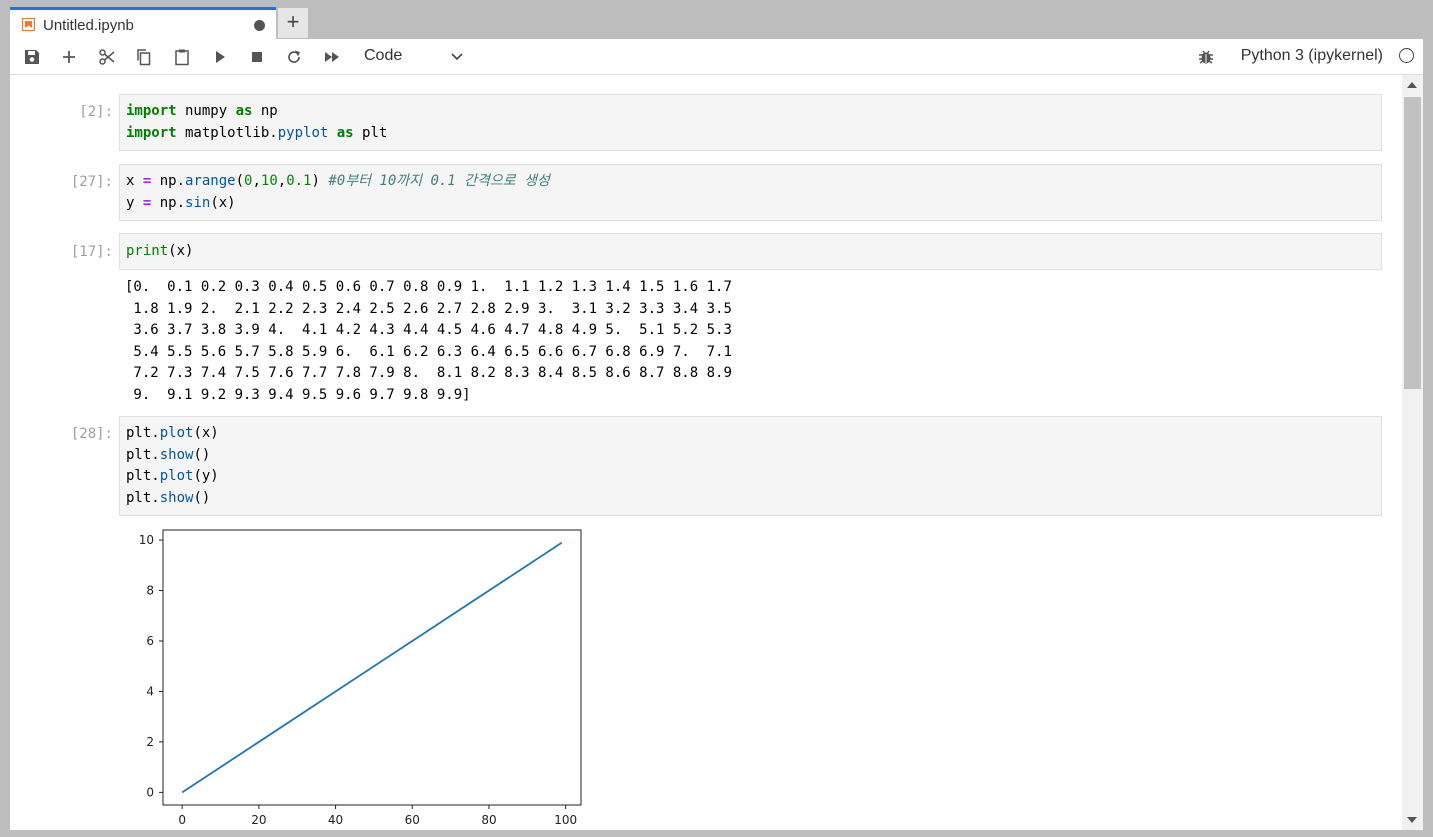  What do you see at coordinates (335, 820) in the screenshot?
I see `x-tick-label: 40` at bounding box center [335, 820].